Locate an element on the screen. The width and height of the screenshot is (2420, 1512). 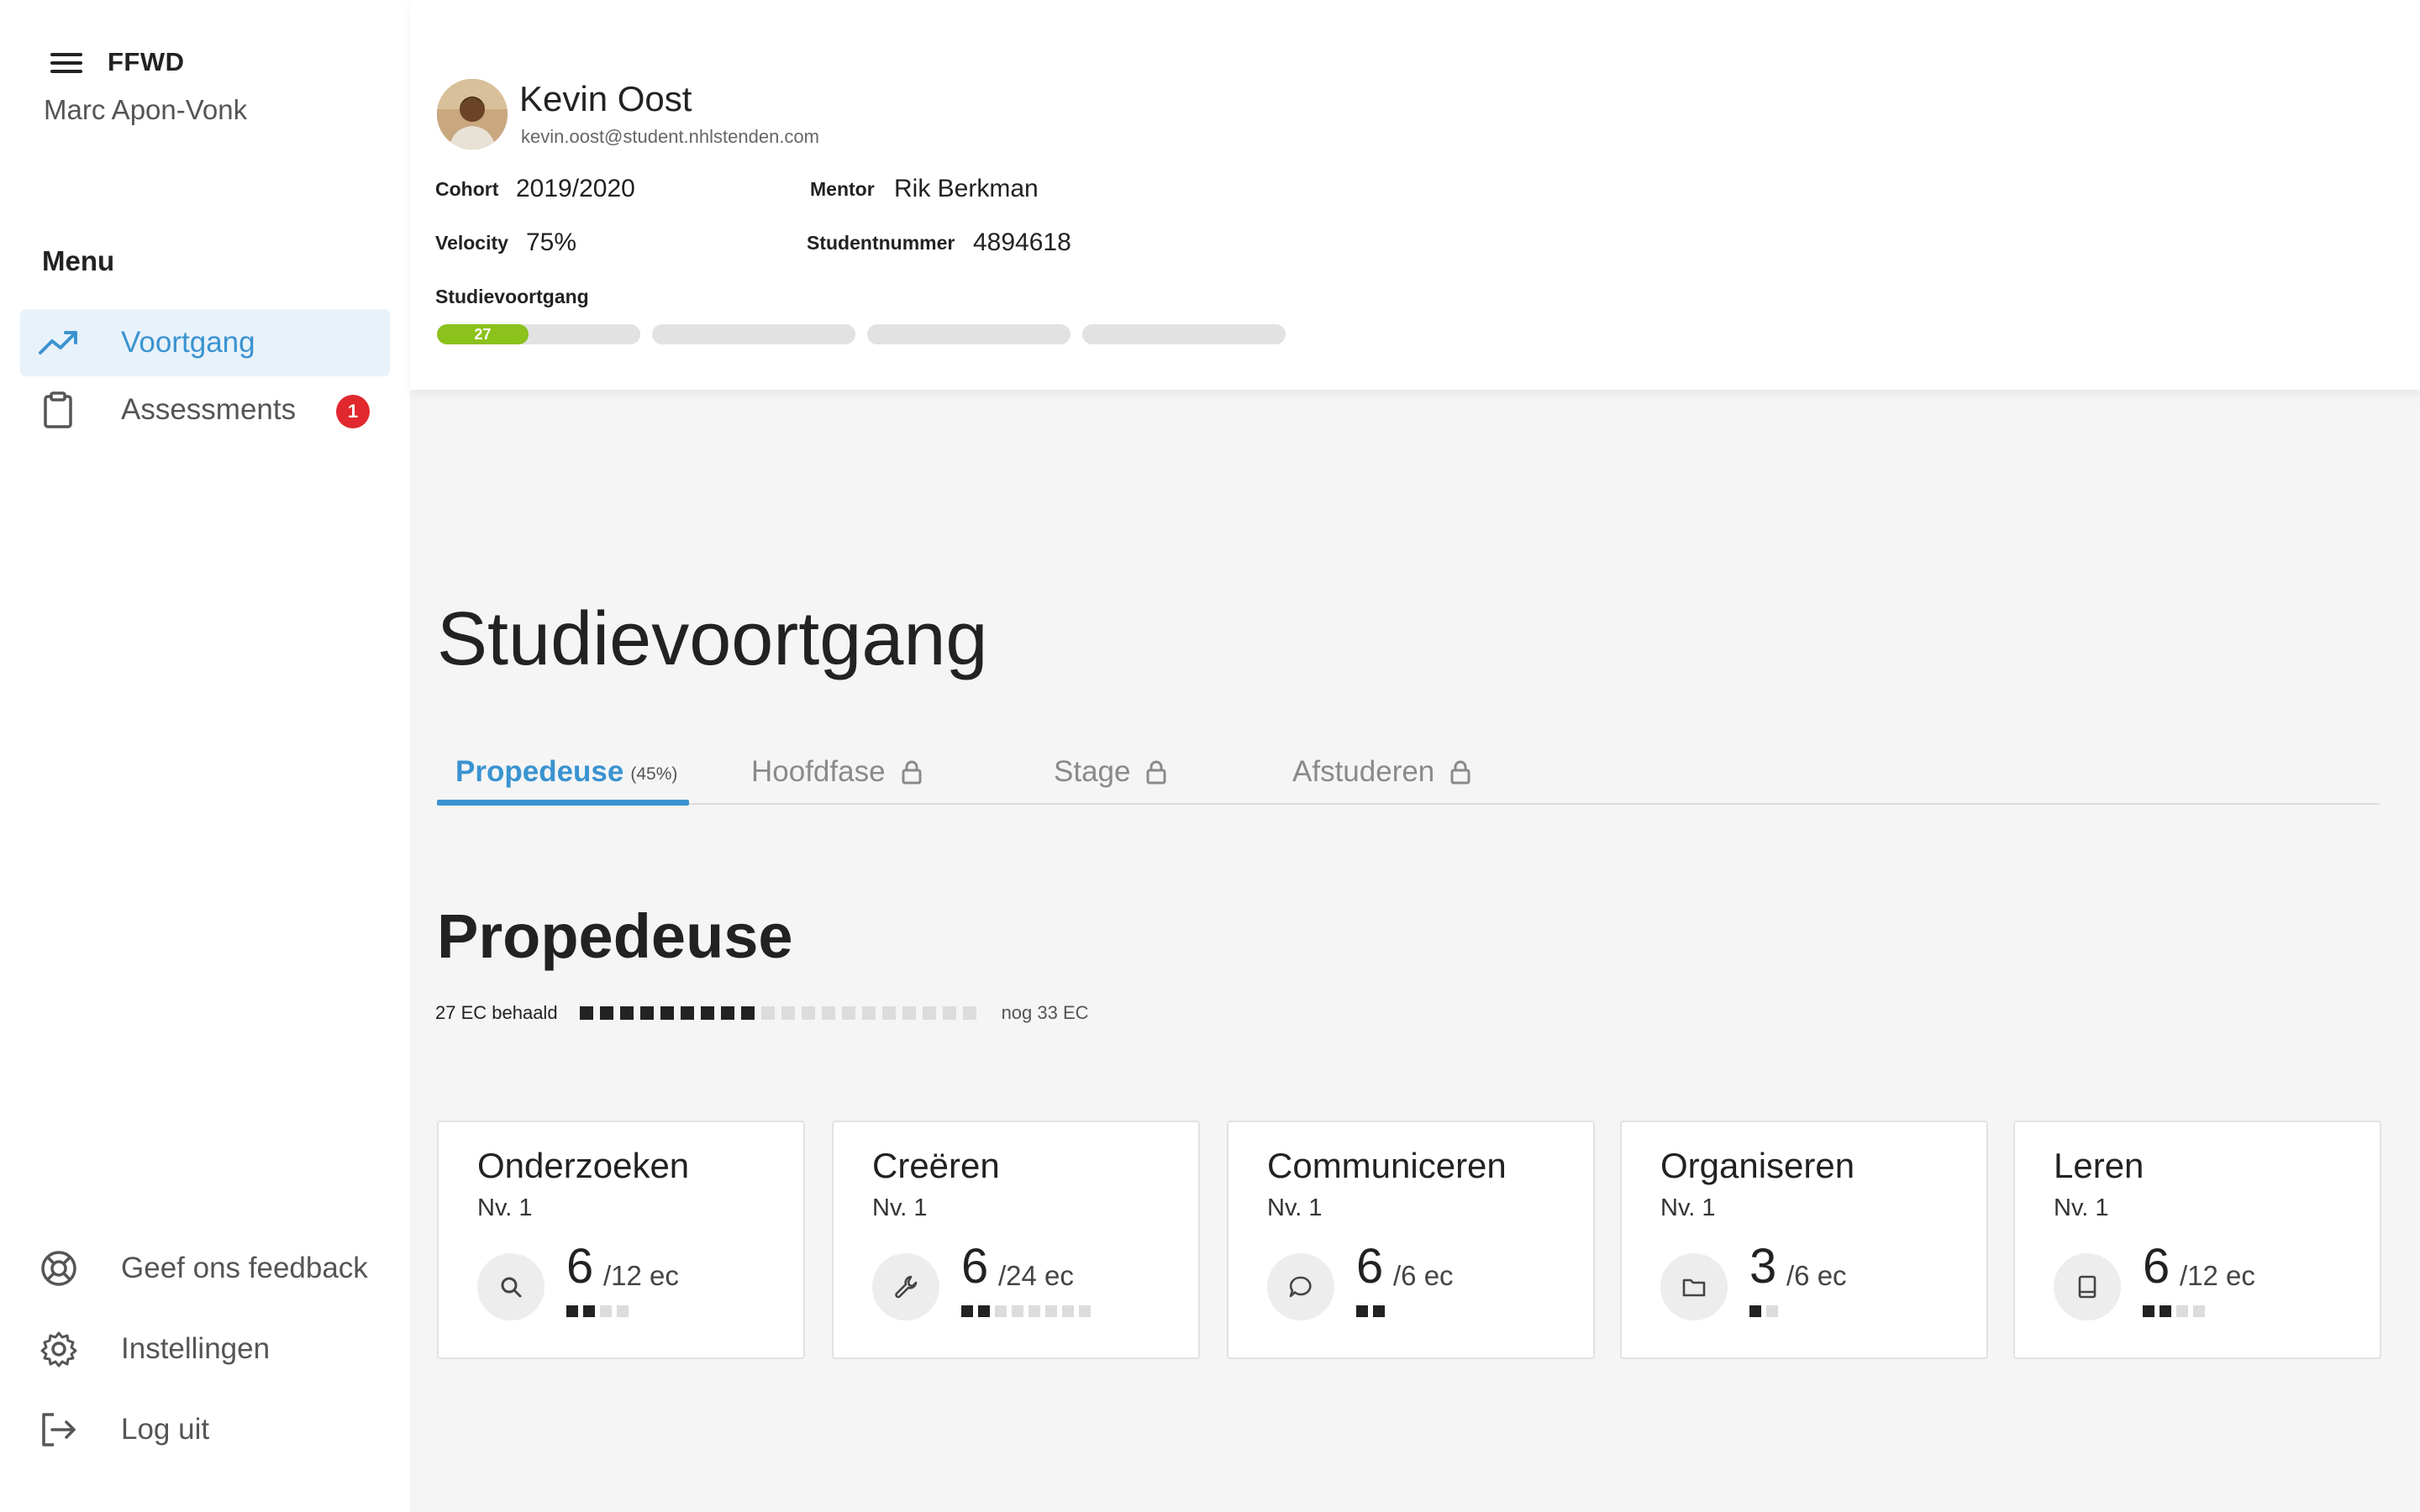
sidebar-item-feedback: Geef ons feedback is located at coordinates (205, 1268).